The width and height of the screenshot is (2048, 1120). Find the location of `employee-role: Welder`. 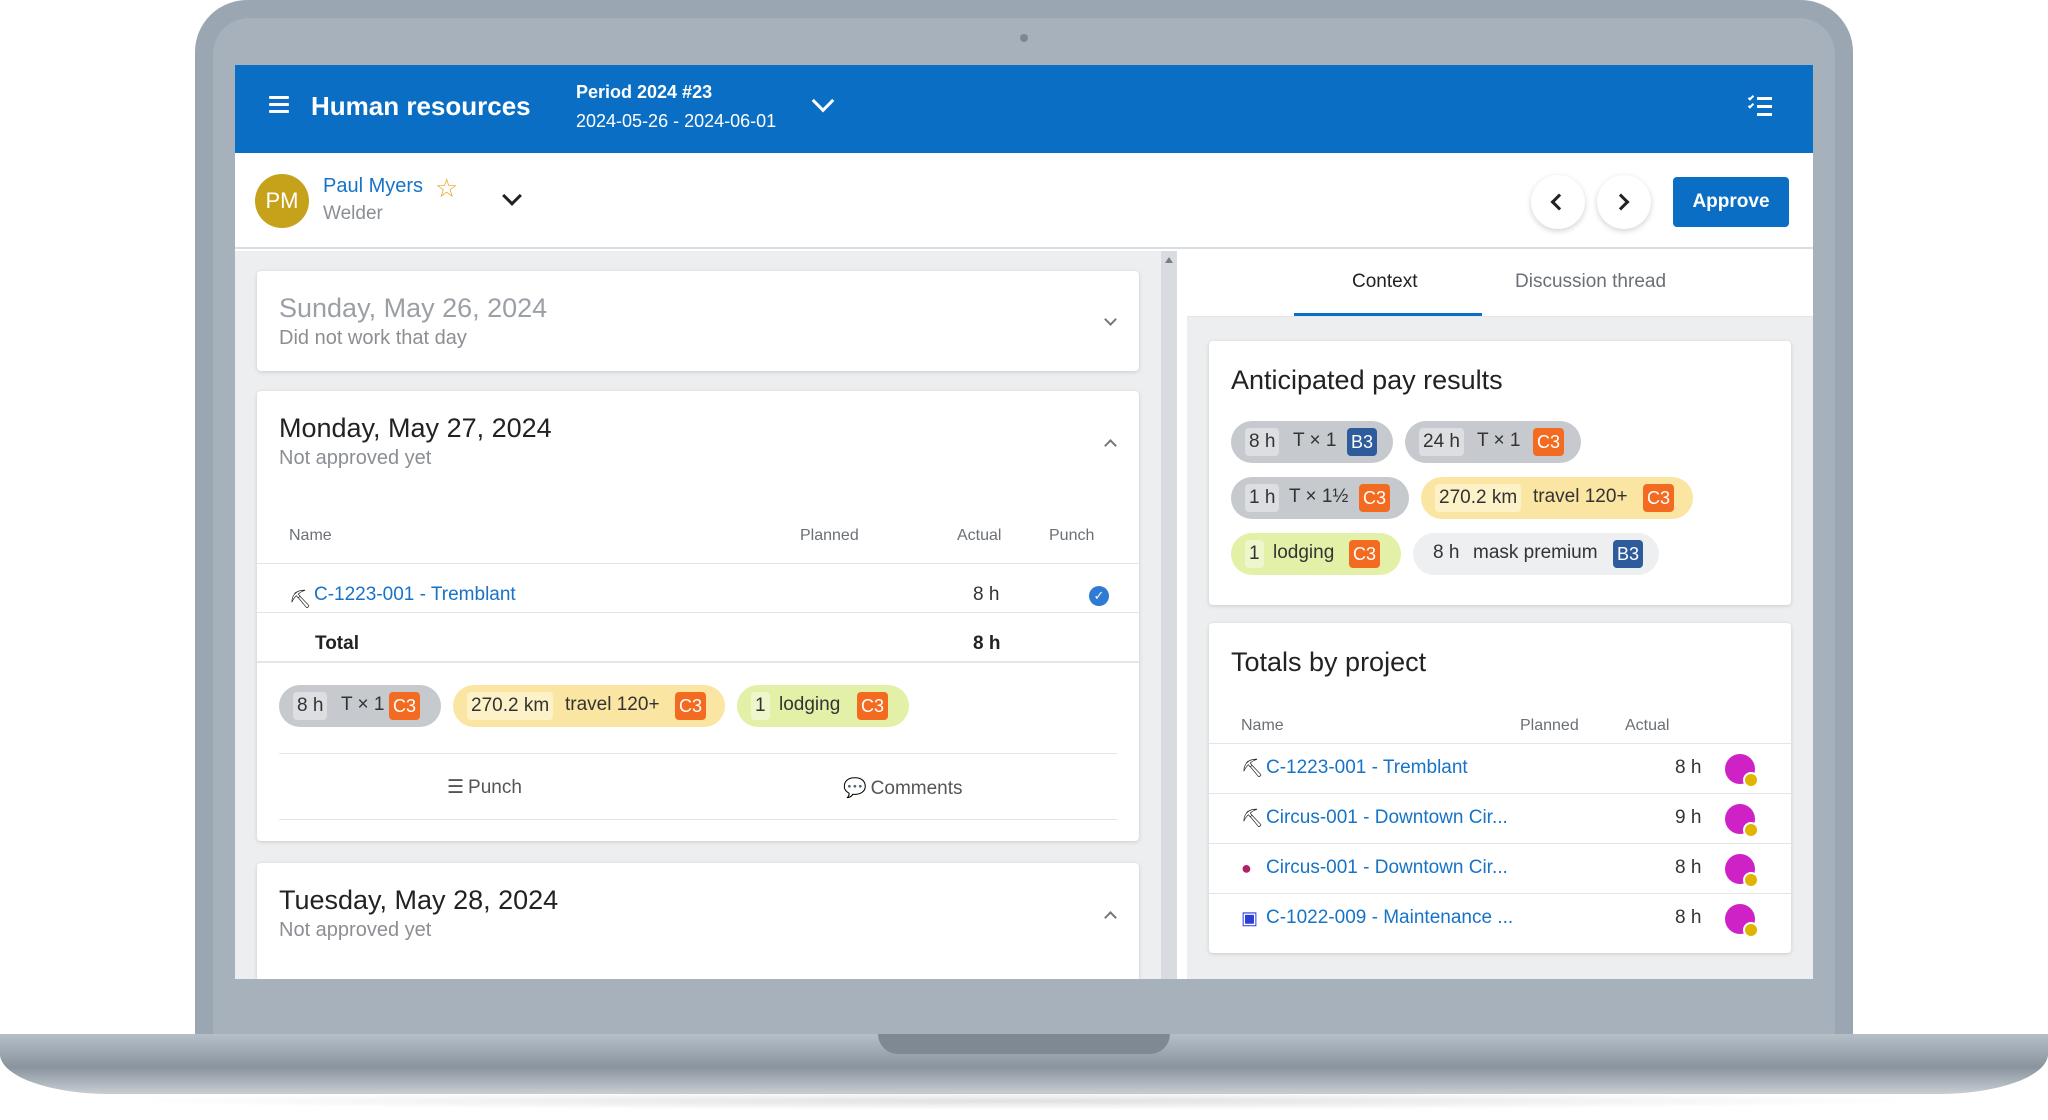

employee-role: Welder is located at coordinates (353, 213).